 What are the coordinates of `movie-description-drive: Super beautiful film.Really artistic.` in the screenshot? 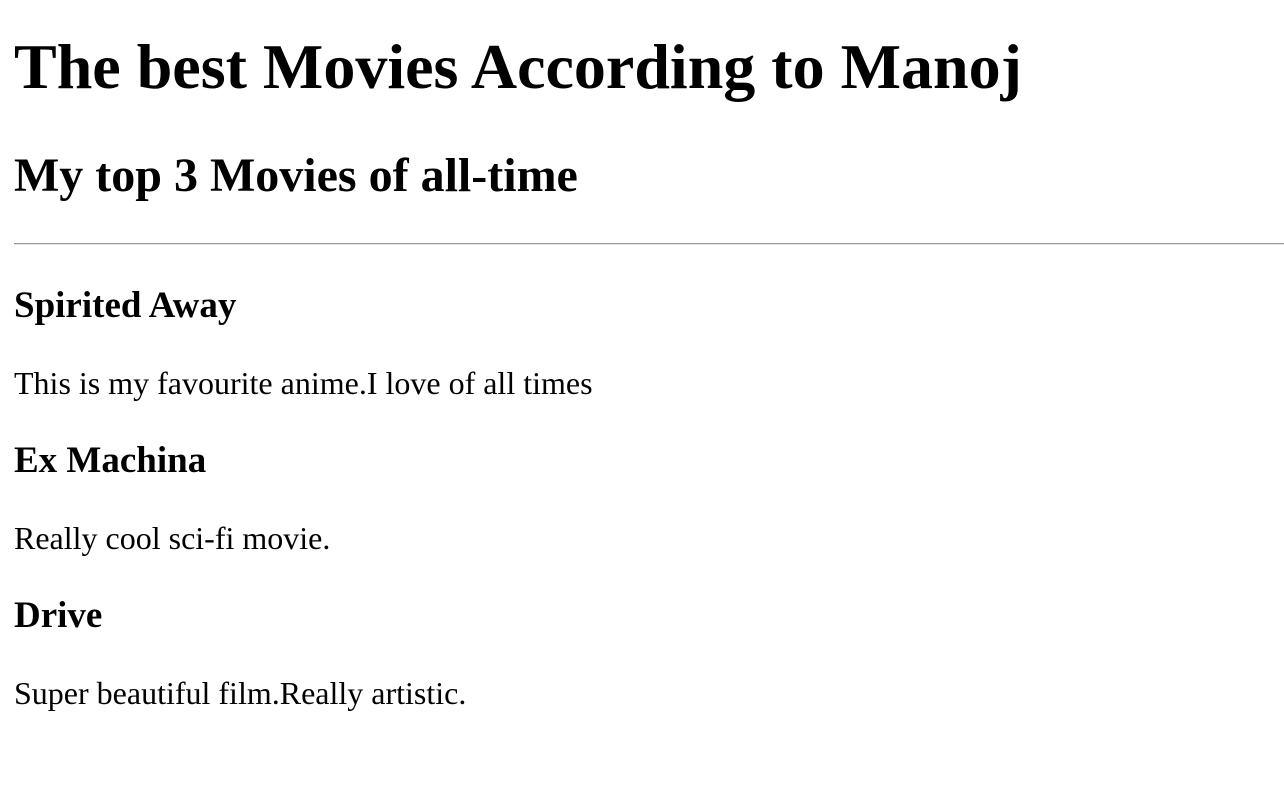 It's located at (240, 693).